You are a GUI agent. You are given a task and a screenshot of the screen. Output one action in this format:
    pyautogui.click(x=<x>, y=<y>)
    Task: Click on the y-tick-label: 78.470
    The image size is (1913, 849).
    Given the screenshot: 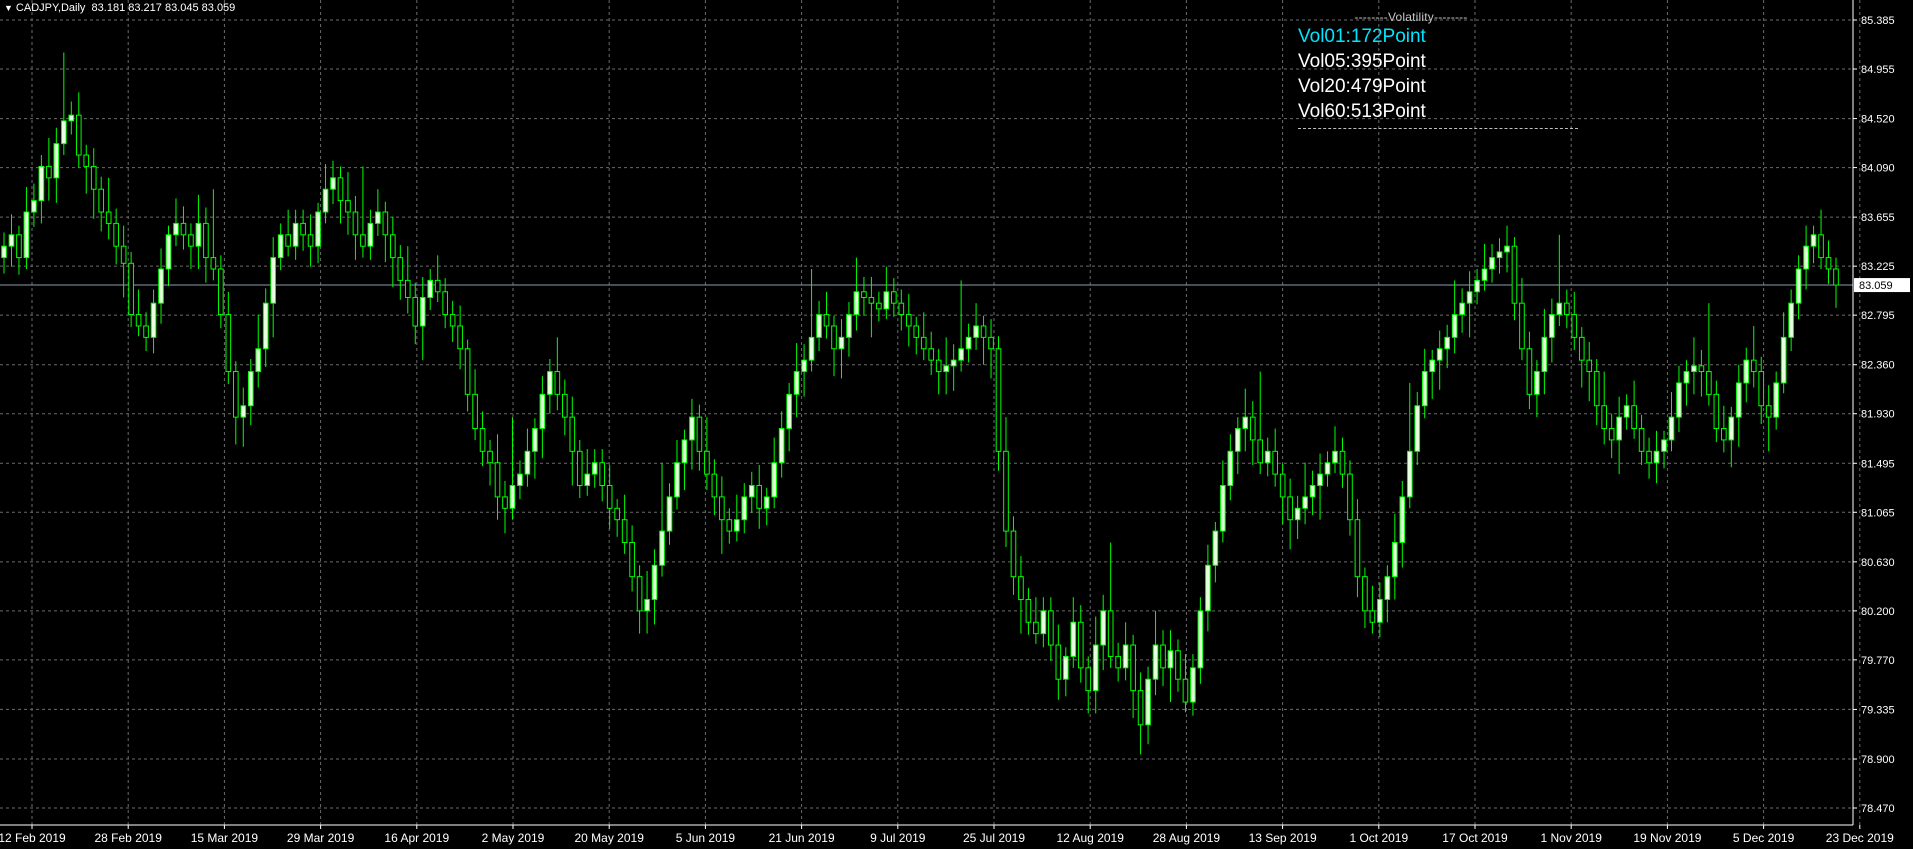 What is the action you would take?
    pyautogui.click(x=1878, y=809)
    